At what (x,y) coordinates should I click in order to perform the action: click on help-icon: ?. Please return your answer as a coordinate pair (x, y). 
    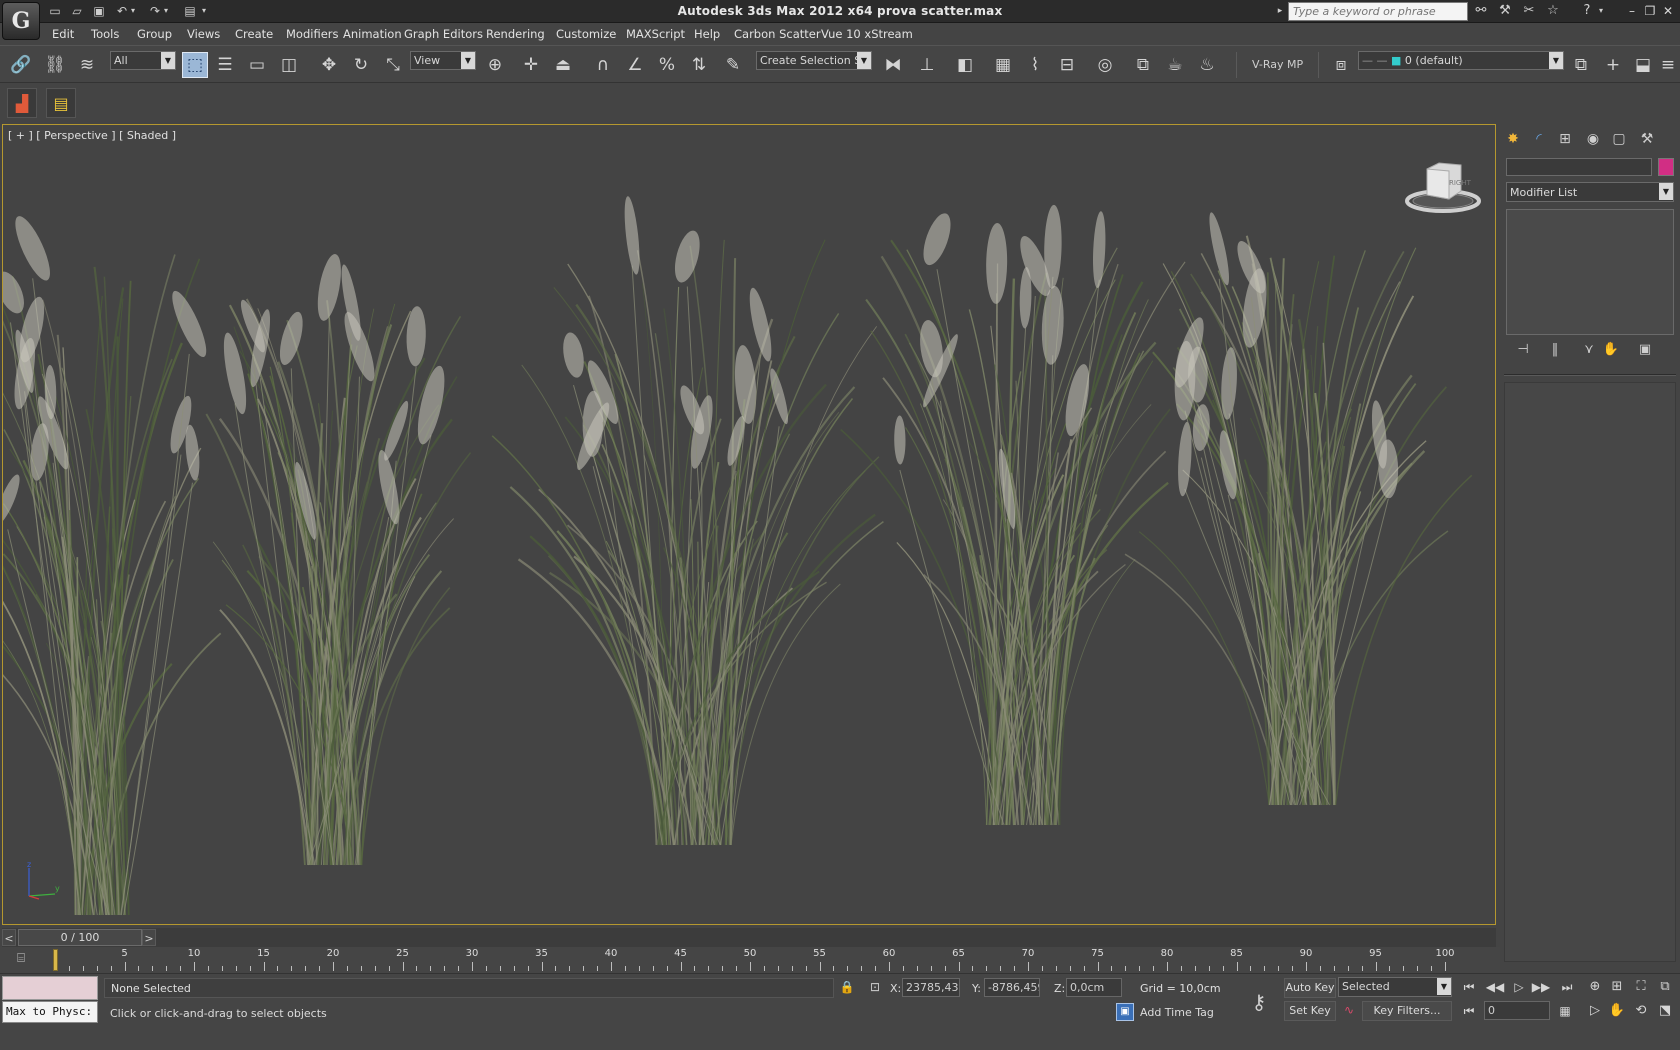
    Looking at the image, I should click on (1587, 11).